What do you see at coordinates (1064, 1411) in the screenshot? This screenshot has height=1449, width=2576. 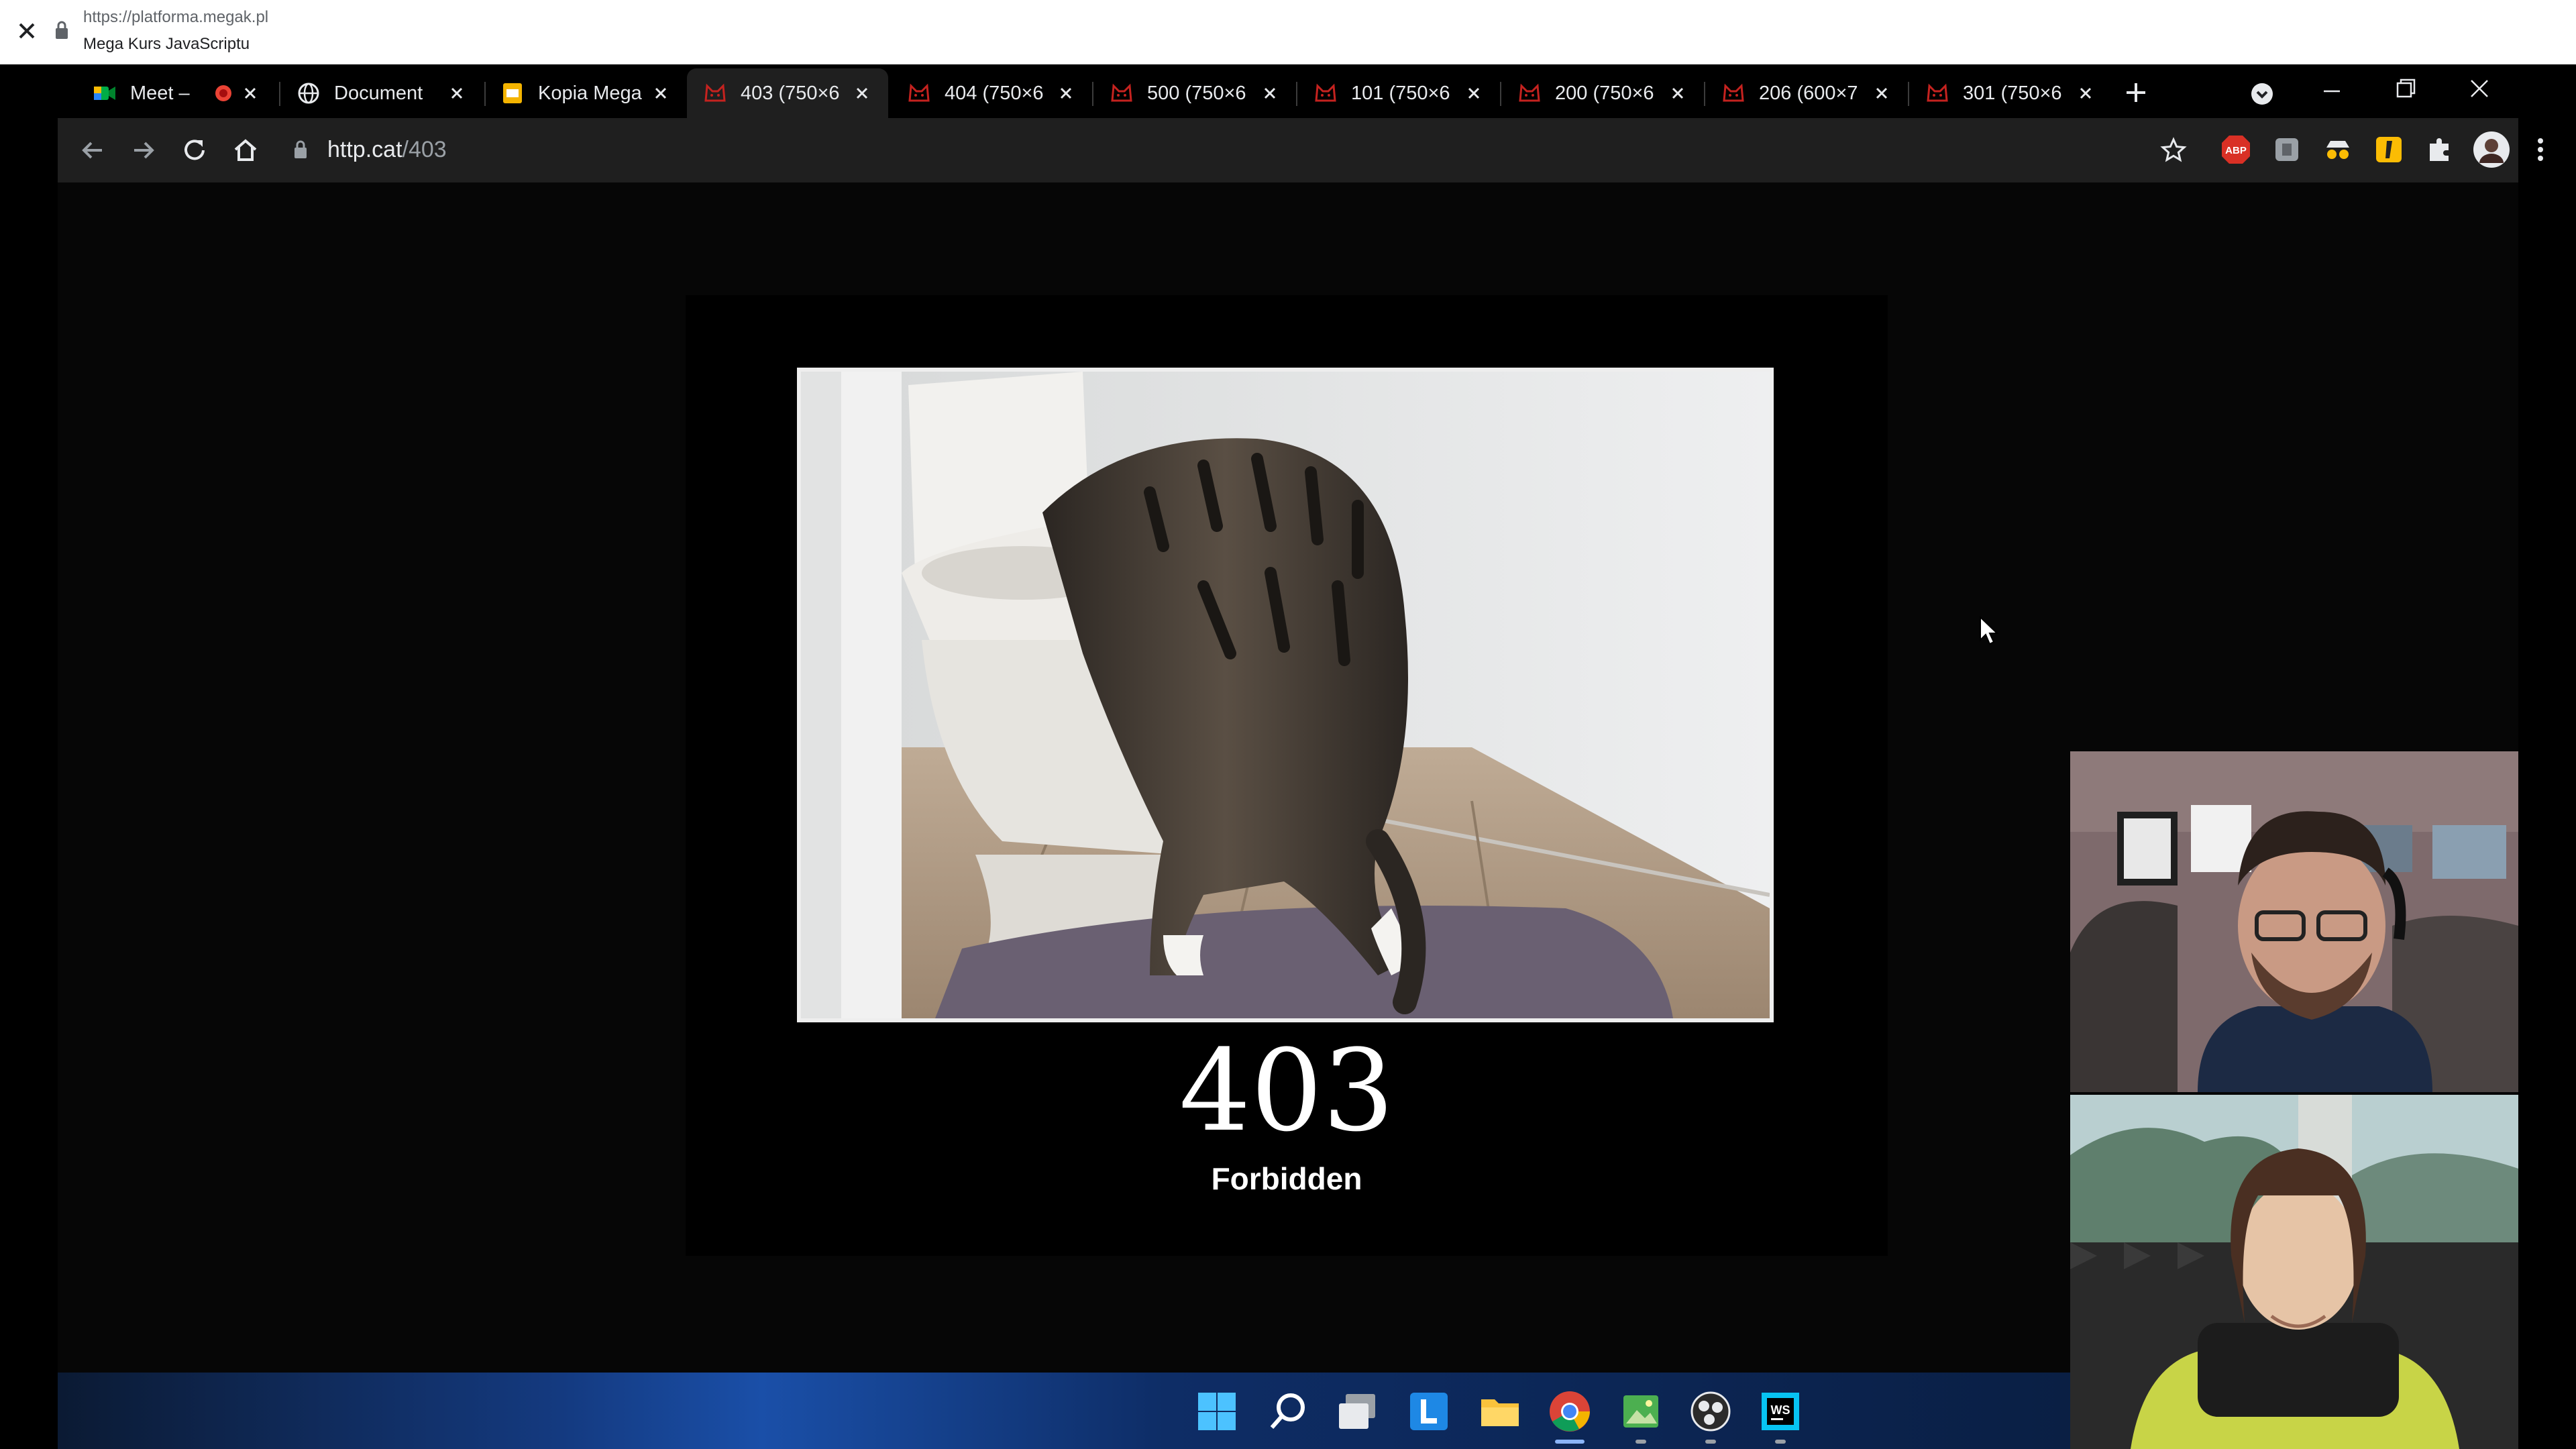 I see `windows-taskbar: WS` at bounding box center [1064, 1411].